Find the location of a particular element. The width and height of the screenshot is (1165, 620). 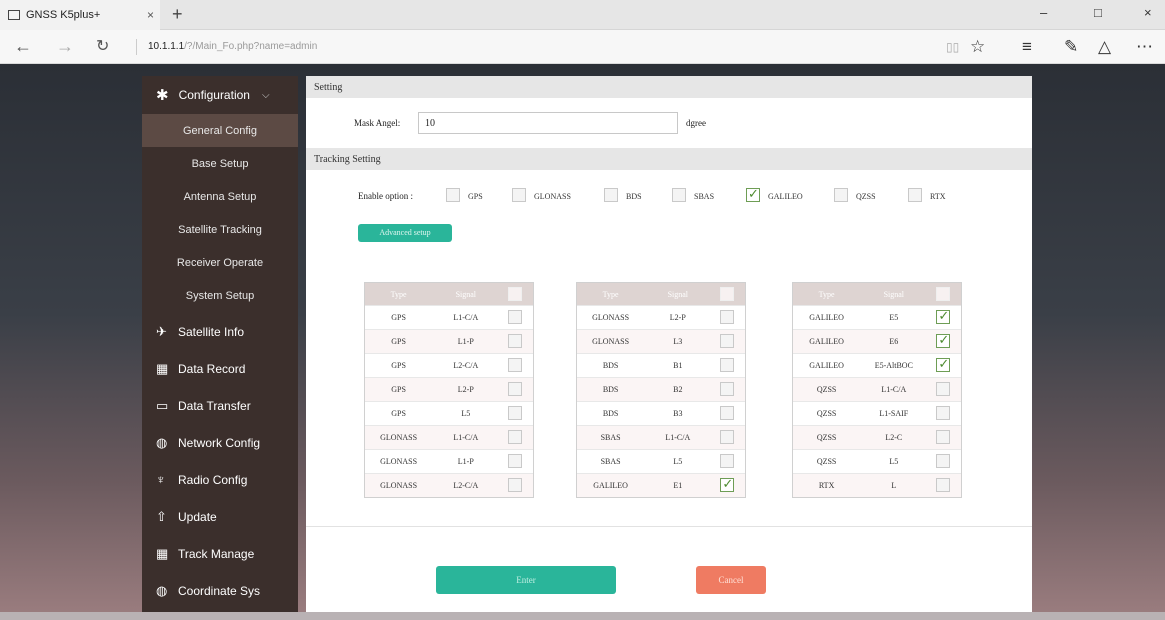

sidebar-item-antenna-setup: Antenna Setup is located at coordinates (220, 196).